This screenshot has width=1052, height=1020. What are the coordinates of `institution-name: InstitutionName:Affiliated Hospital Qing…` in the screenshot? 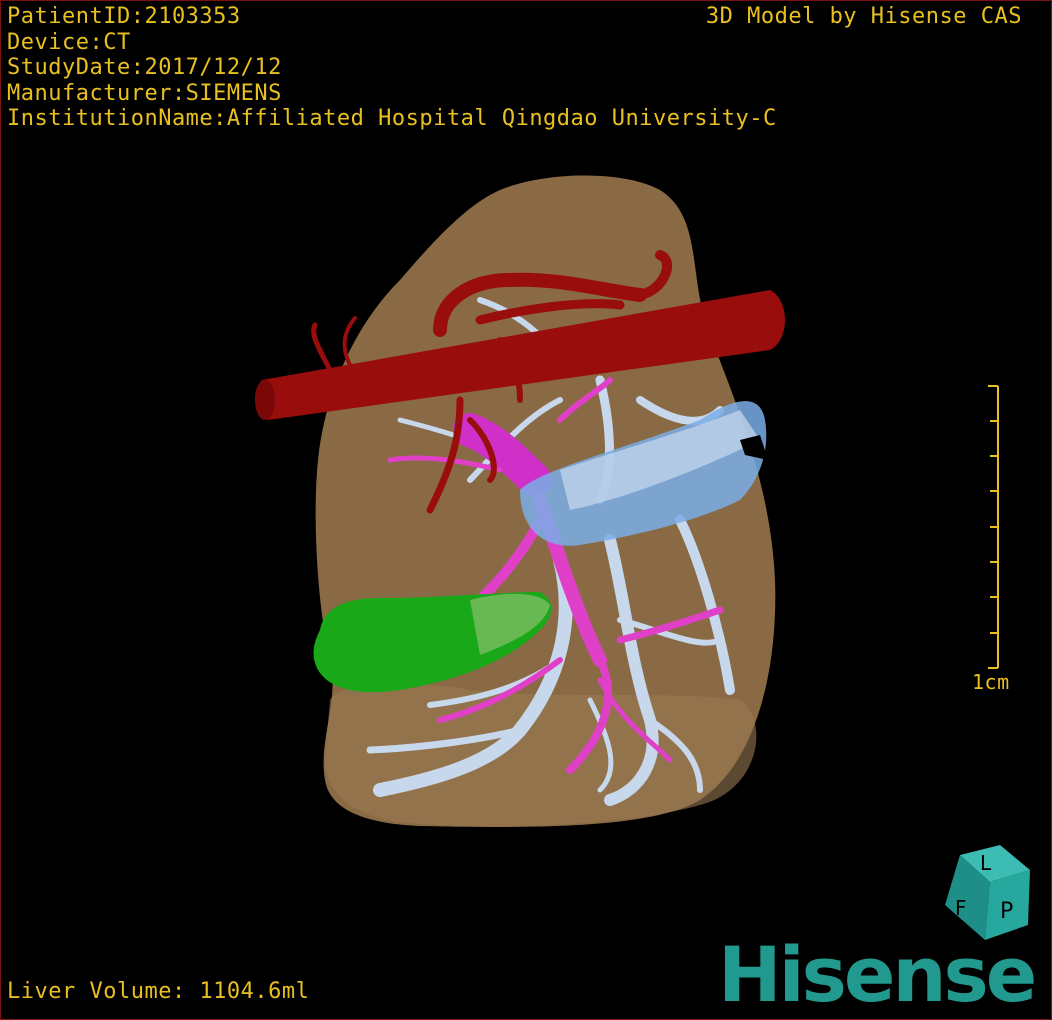 It's located at (392, 118).